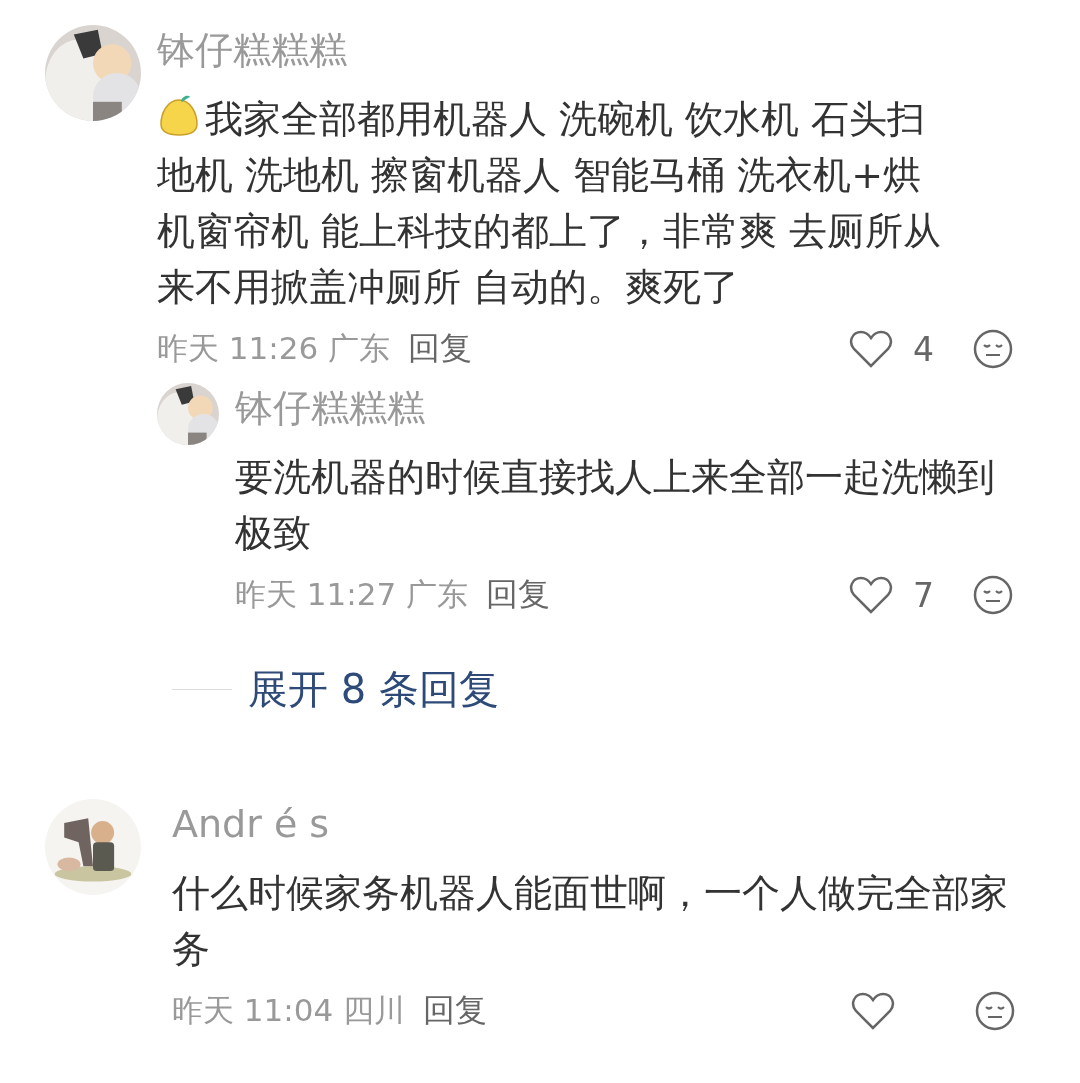 The height and width of the screenshot is (1083, 1080). Describe the element at coordinates (289, 1010) in the screenshot. I see `comment-time: 昨天 11:04 四川` at that location.